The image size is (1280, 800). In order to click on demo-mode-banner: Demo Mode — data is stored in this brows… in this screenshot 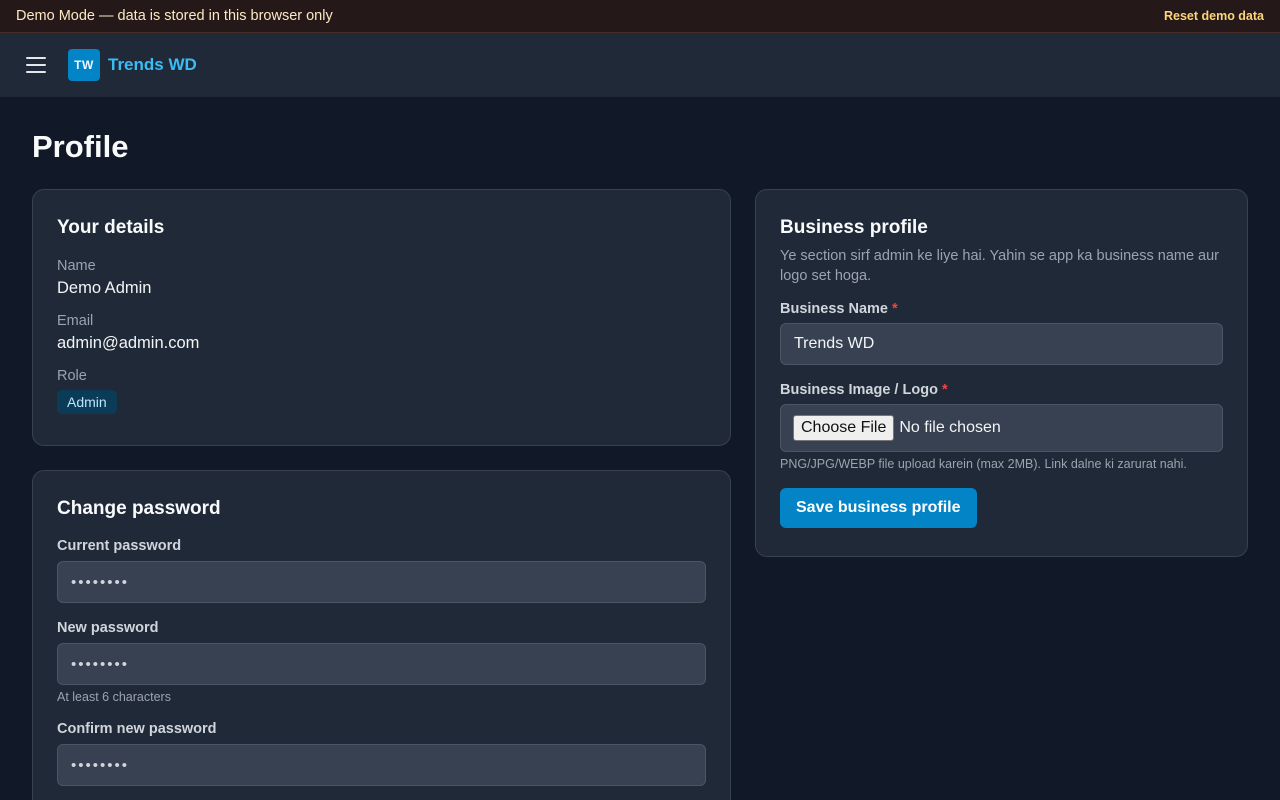, I will do `click(640, 16)`.